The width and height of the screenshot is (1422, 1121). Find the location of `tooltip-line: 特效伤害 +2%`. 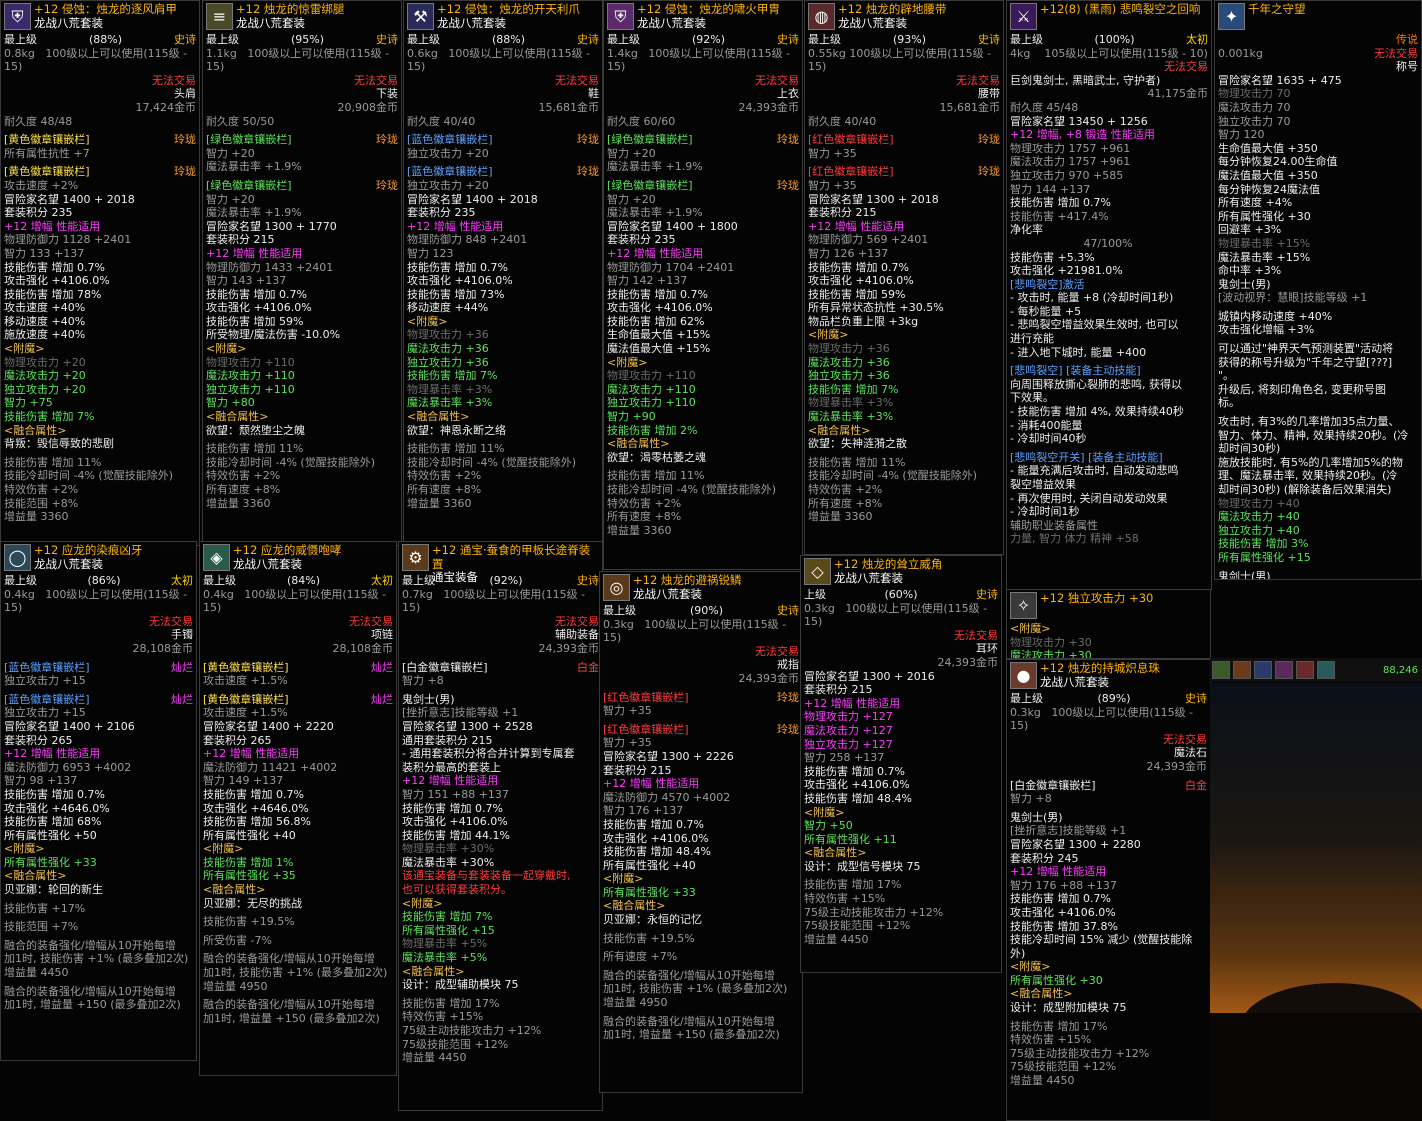

tooltip-line: 特效伤害 +2% is located at coordinates (644, 503).